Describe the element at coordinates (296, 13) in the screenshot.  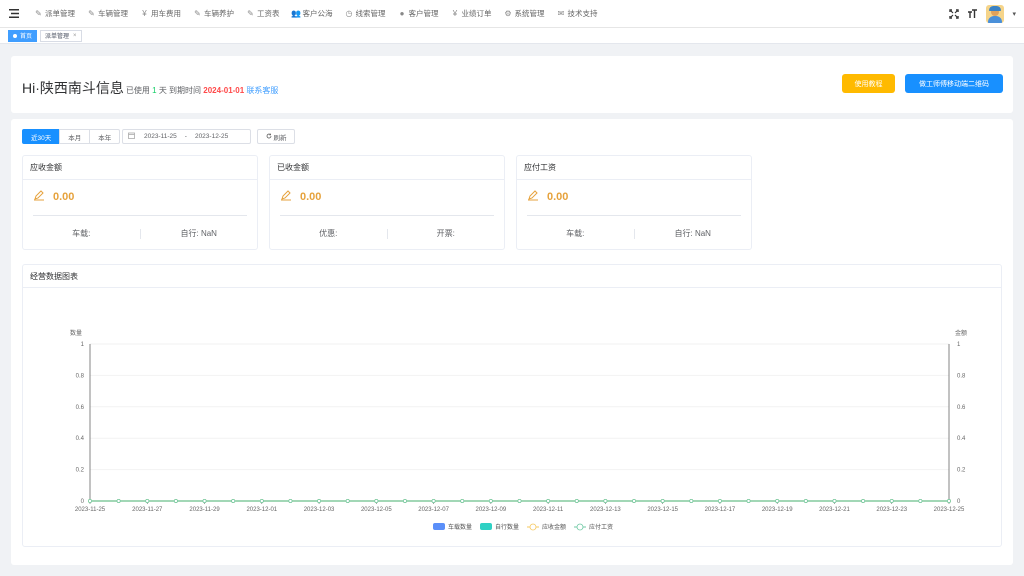
I see `users-icon: 👥` at that location.